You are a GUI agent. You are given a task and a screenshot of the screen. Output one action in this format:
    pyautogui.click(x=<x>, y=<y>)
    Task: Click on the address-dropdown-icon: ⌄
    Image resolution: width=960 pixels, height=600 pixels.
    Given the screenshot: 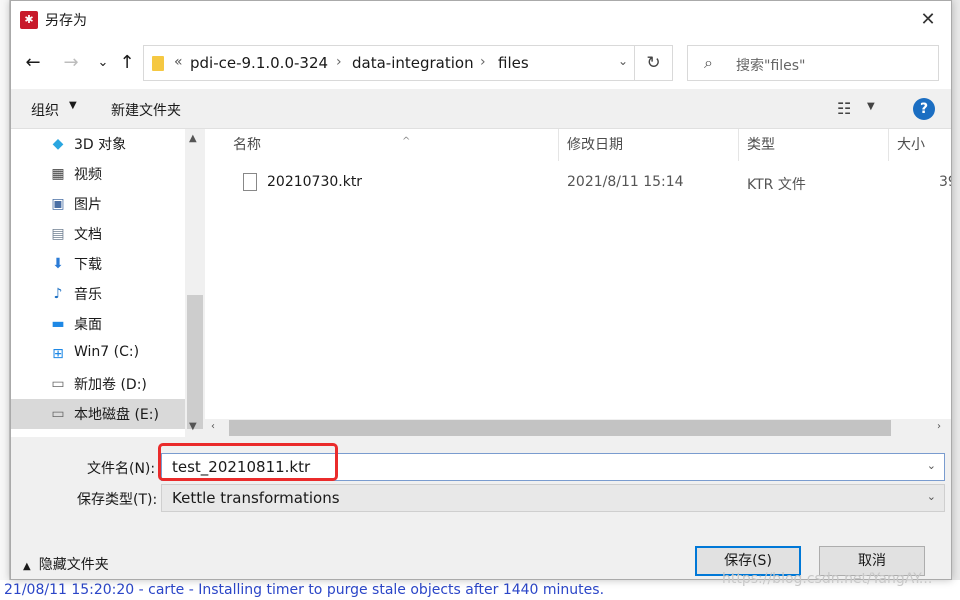 What is the action you would take?
    pyautogui.click(x=623, y=61)
    